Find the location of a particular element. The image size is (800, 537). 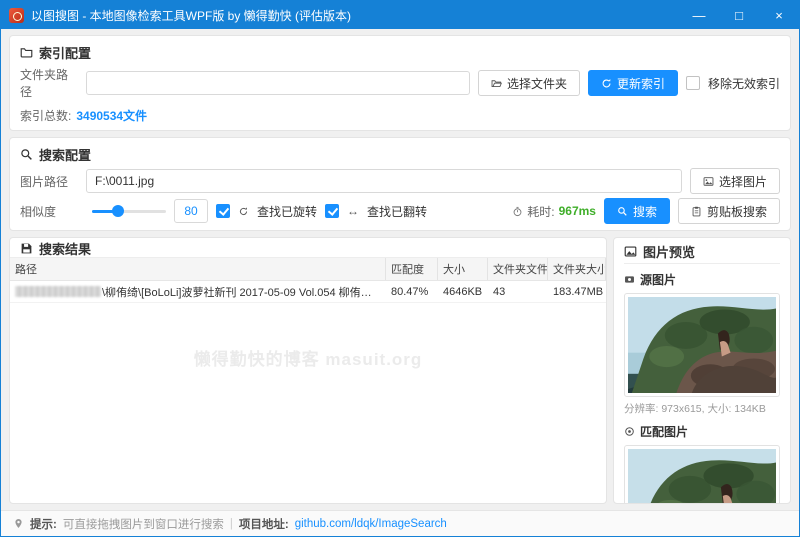

choose-image-button: 选择图片 is located at coordinates (734, 181).